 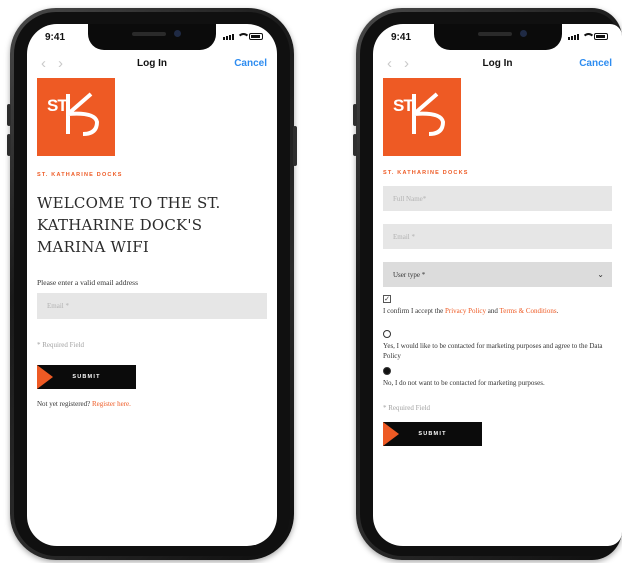 What do you see at coordinates (387, 334) in the screenshot?
I see `marketing-yes-radio` at bounding box center [387, 334].